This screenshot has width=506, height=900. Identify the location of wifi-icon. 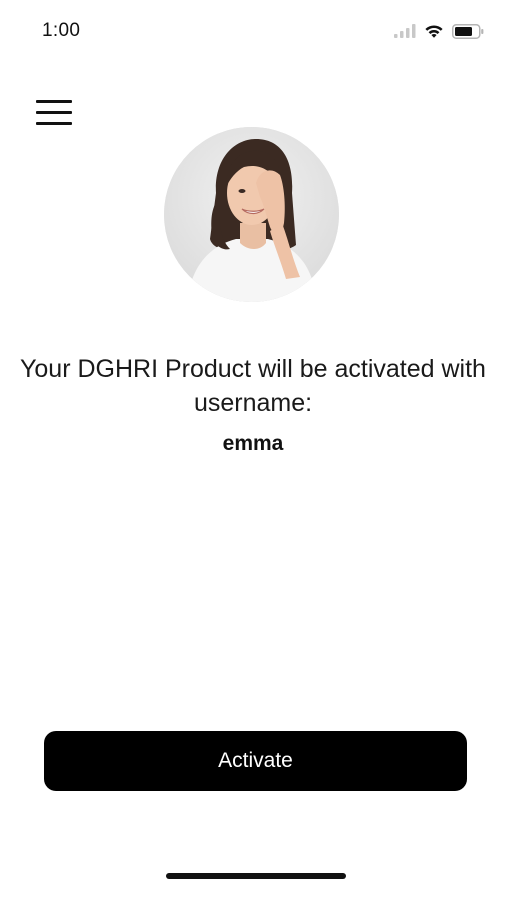
(434, 31).